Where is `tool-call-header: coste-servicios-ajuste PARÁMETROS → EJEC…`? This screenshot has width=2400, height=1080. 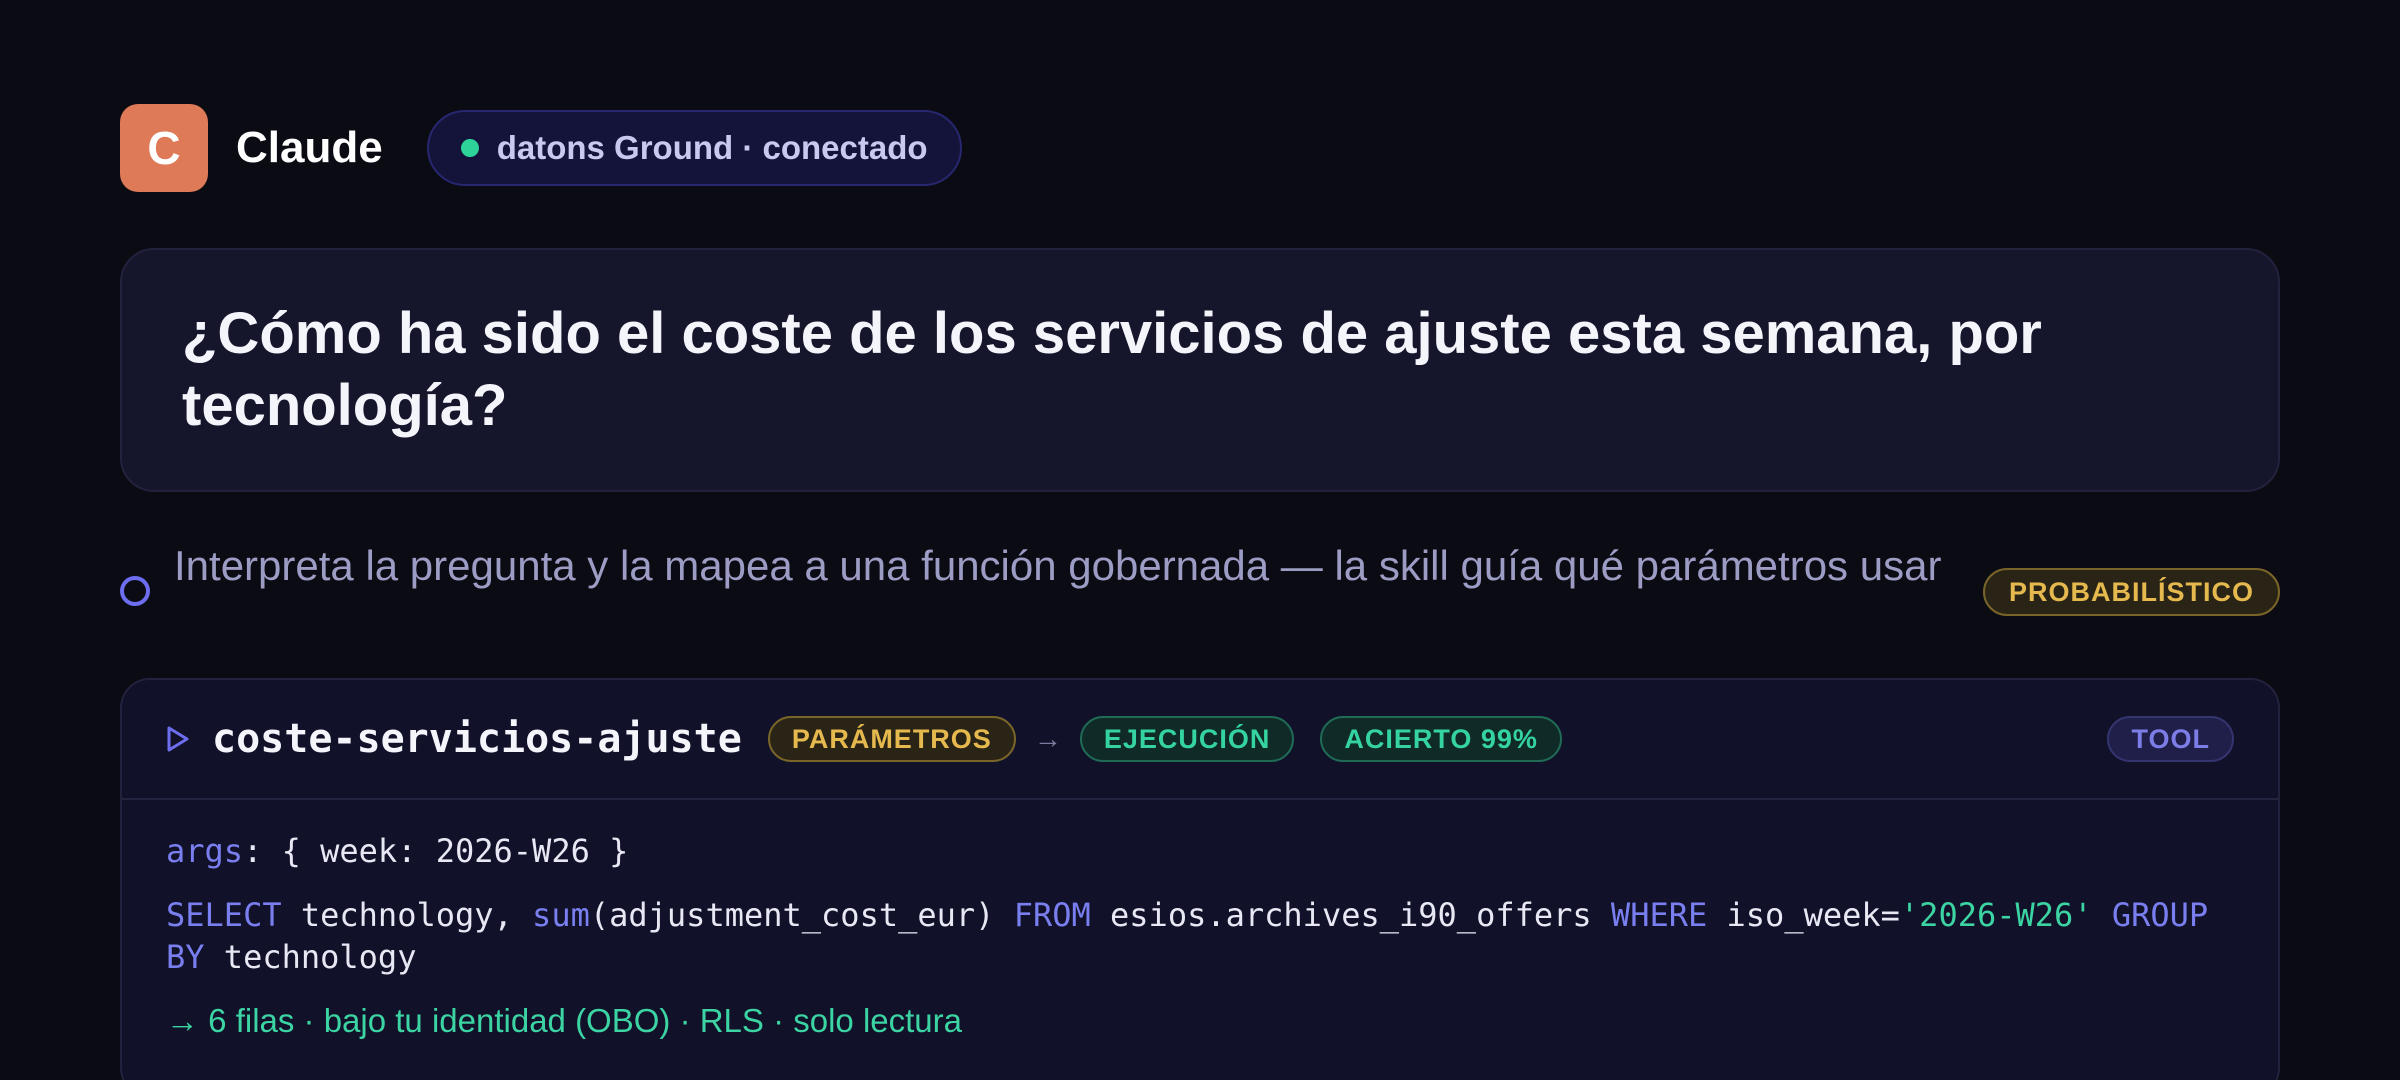 tool-call-header: coste-servicios-ajuste PARÁMETROS → EJEC… is located at coordinates (1200, 740).